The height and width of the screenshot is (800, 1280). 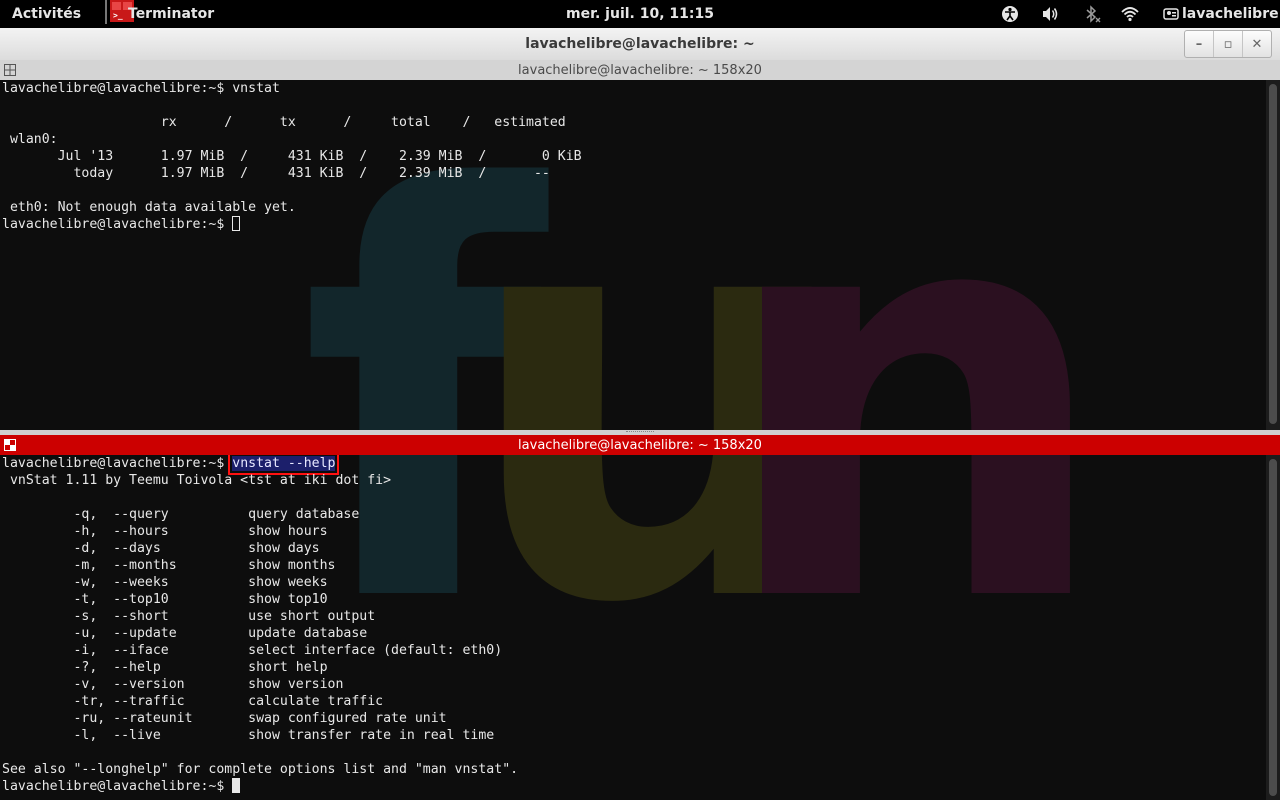 I want to click on terminal-line: lavachelibre@lavachelibre:~$ vnstat, so click(x=141, y=88).